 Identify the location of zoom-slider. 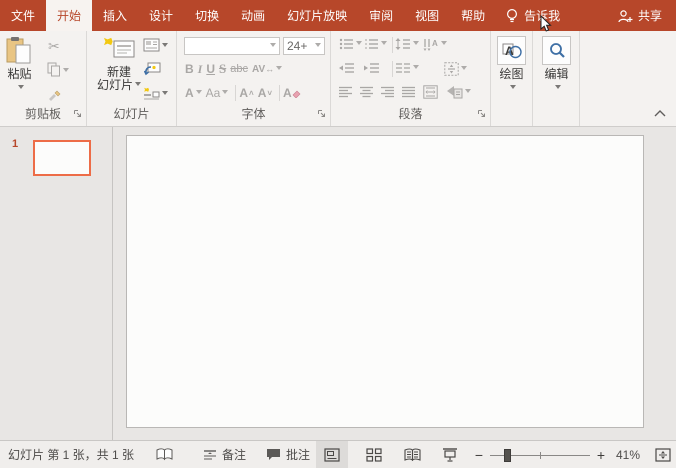
(540, 455).